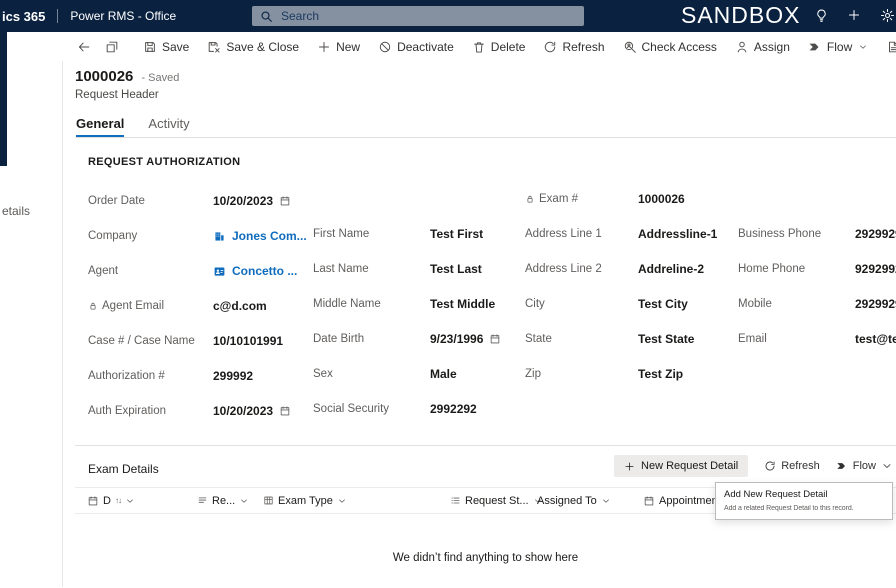 The image size is (896, 588). I want to click on command-new: New, so click(338, 46).